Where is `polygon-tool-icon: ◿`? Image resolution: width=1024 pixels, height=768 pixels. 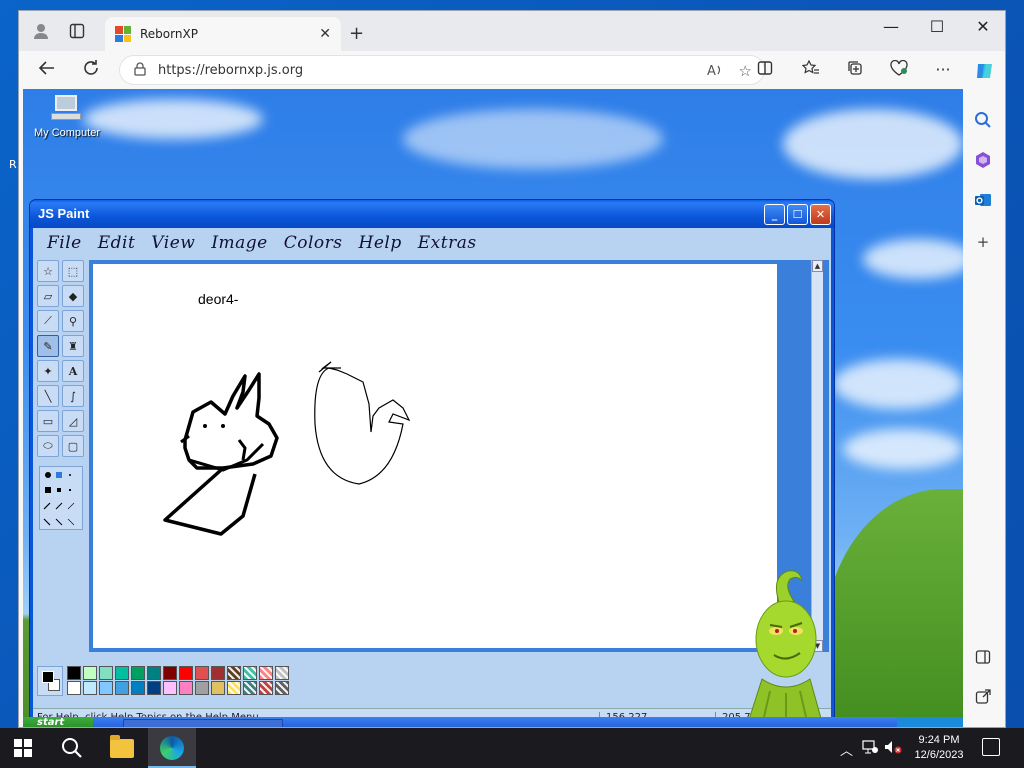
polygon-tool-icon: ◿ is located at coordinates (73, 421).